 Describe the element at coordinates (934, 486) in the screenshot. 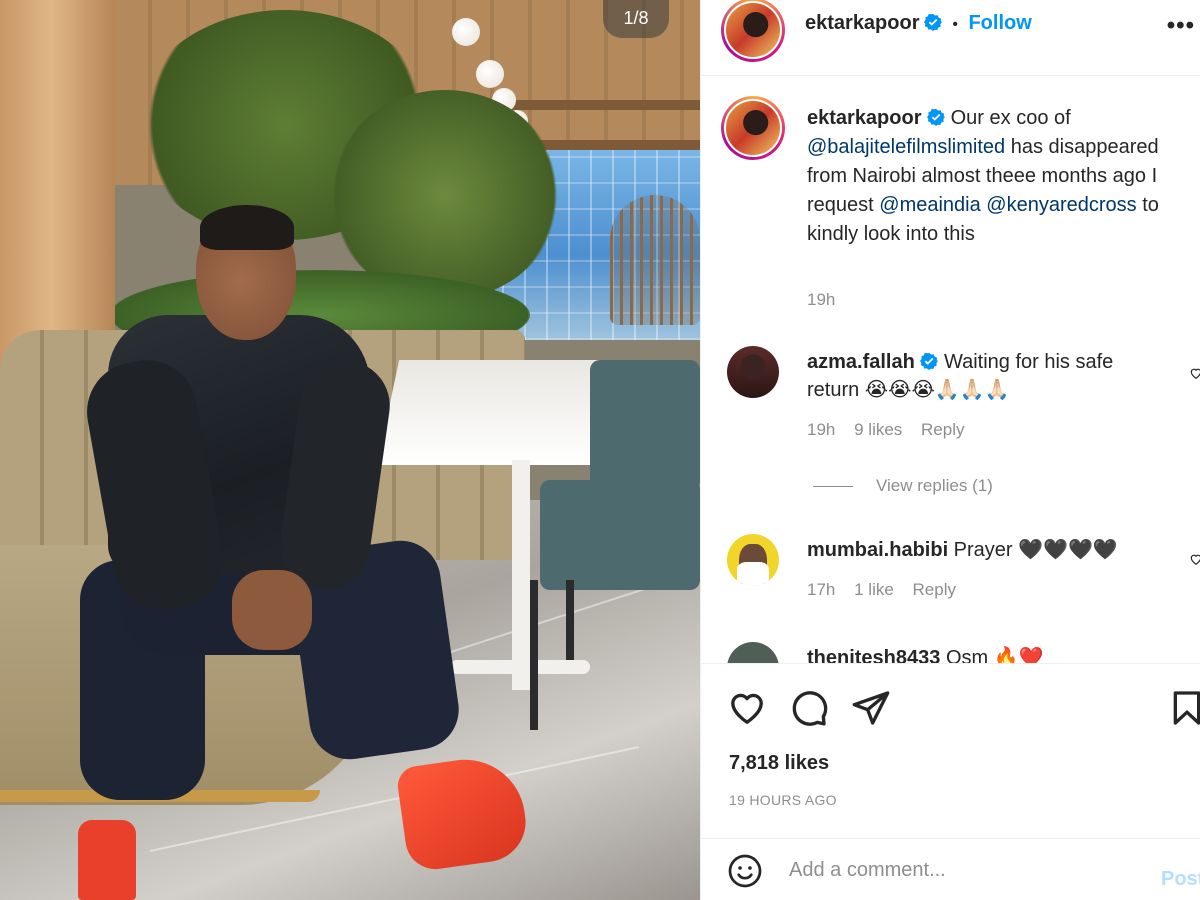

I see `view-replies-button: View replies (1)` at that location.